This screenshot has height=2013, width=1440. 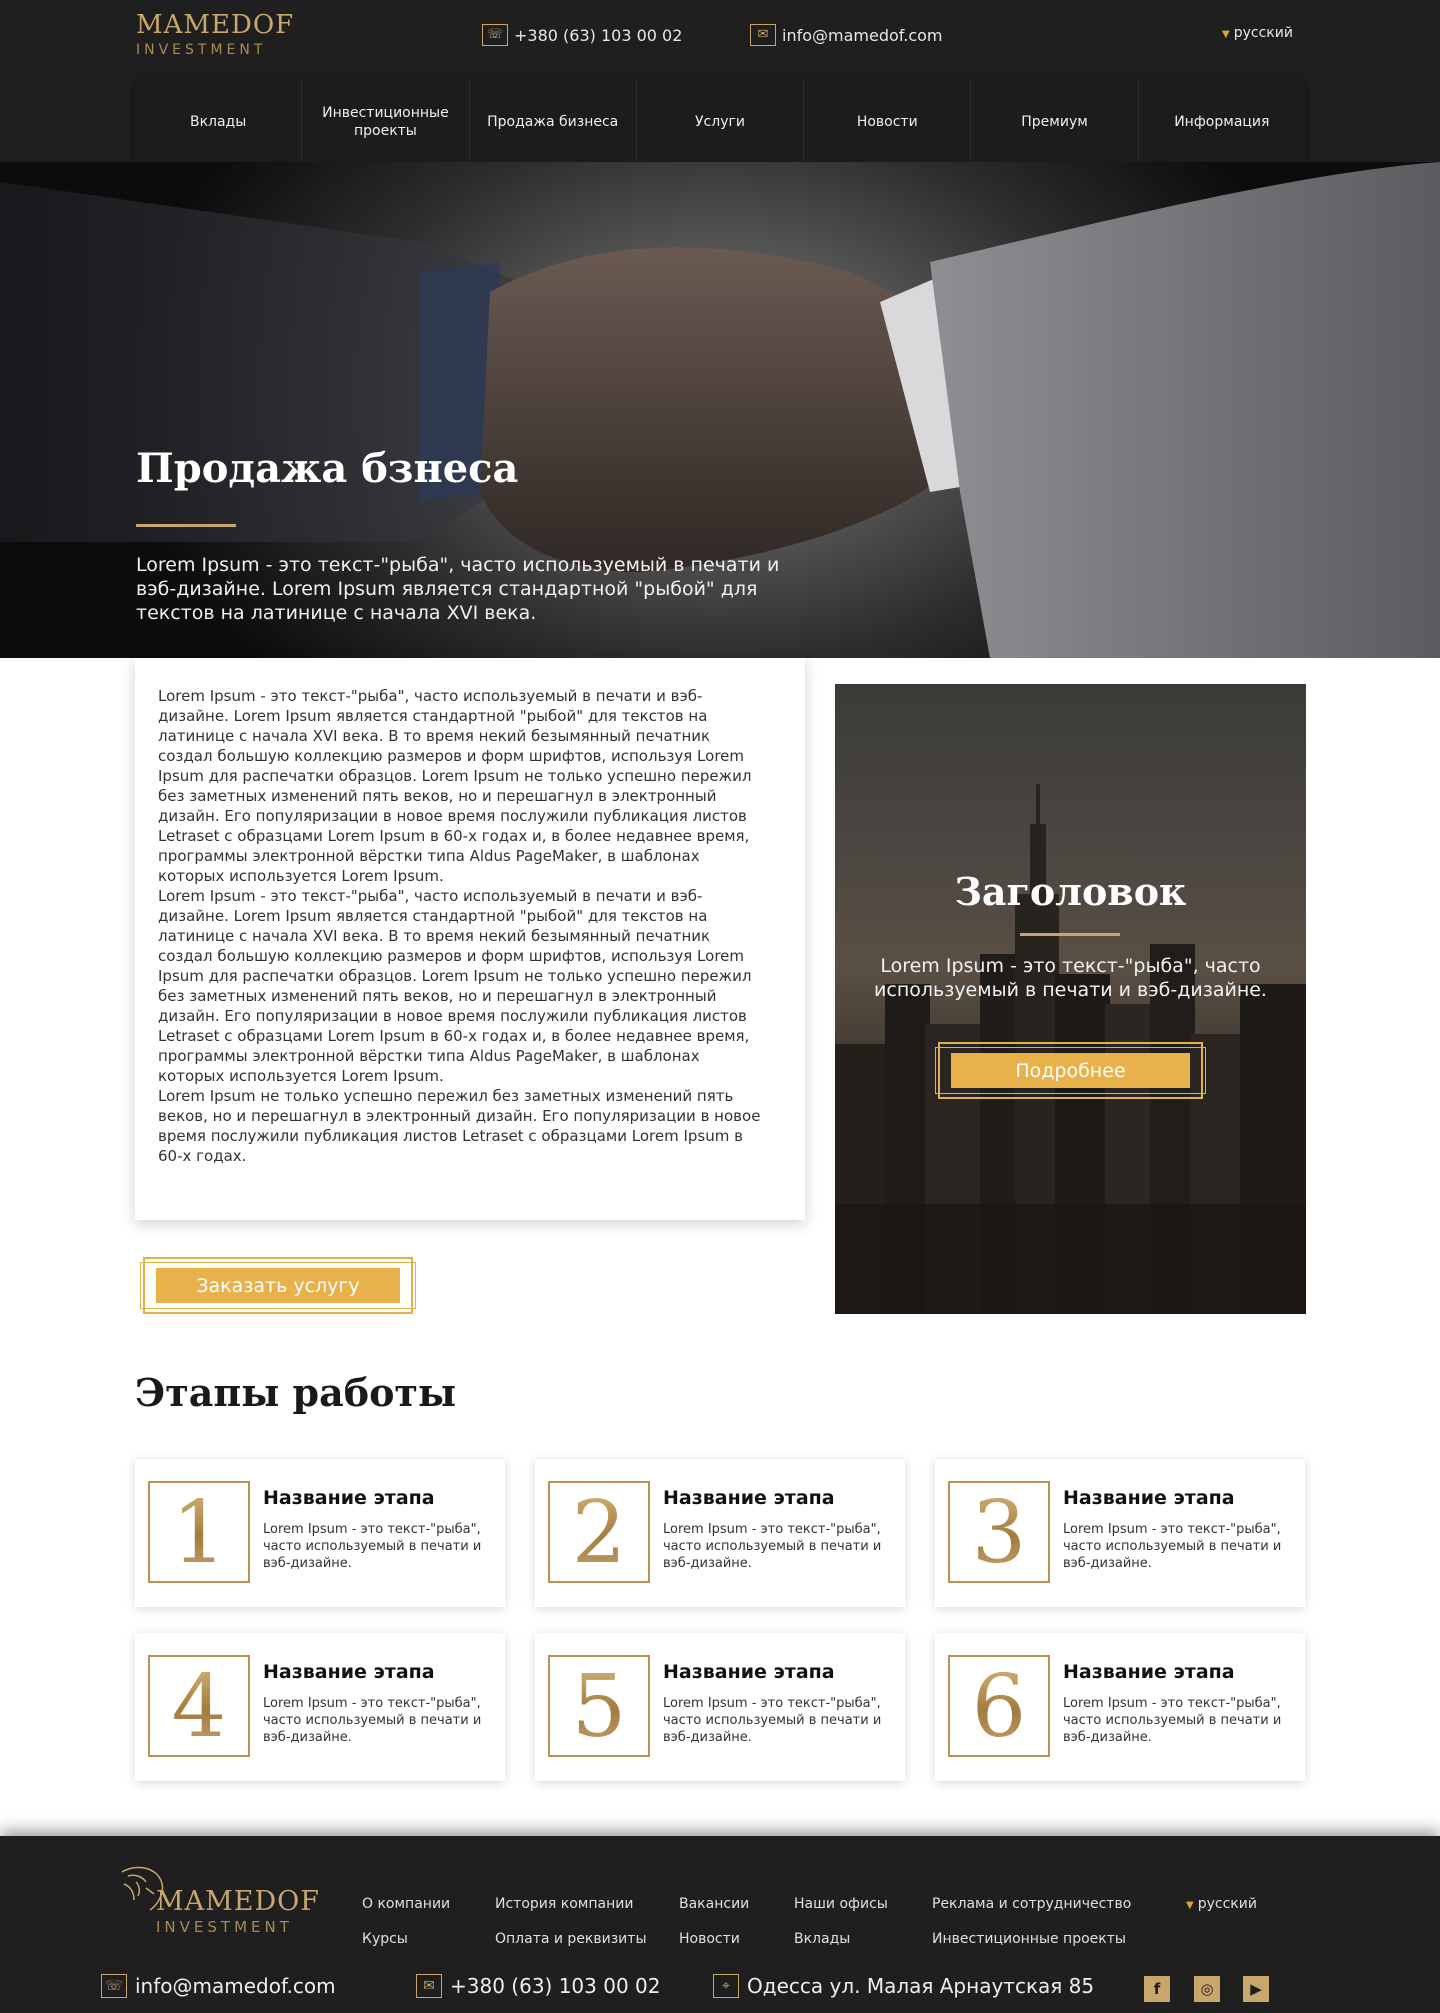 What do you see at coordinates (1070, 934) in the screenshot?
I see `promo-divider` at bounding box center [1070, 934].